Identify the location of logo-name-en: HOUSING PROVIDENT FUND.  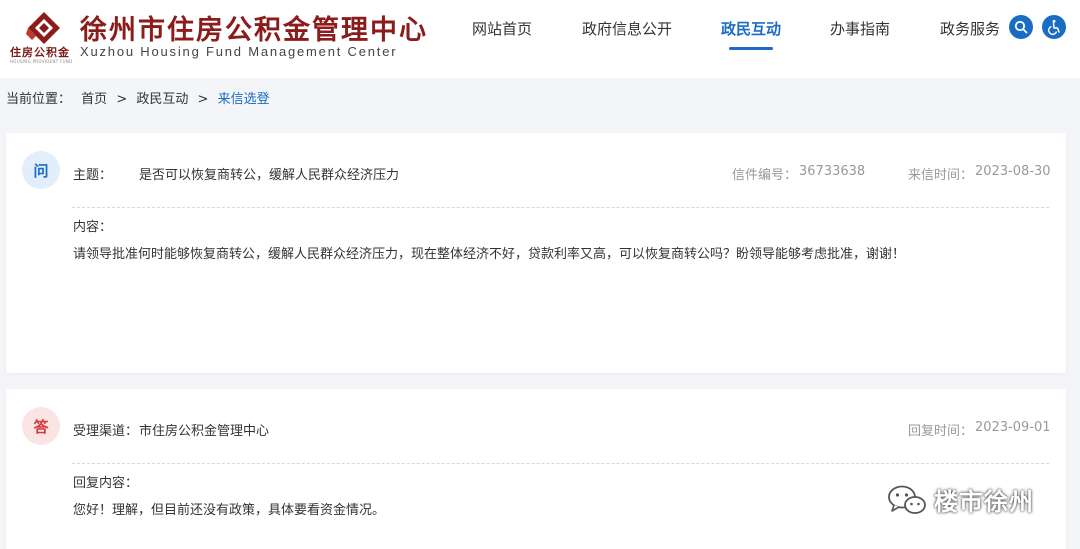
(41, 61).